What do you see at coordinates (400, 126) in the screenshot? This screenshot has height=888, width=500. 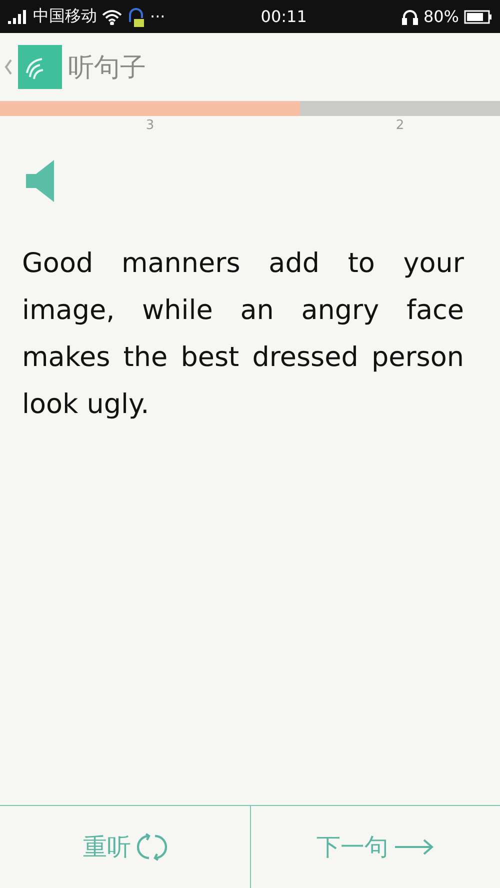 I see `remaining-count: 2` at bounding box center [400, 126].